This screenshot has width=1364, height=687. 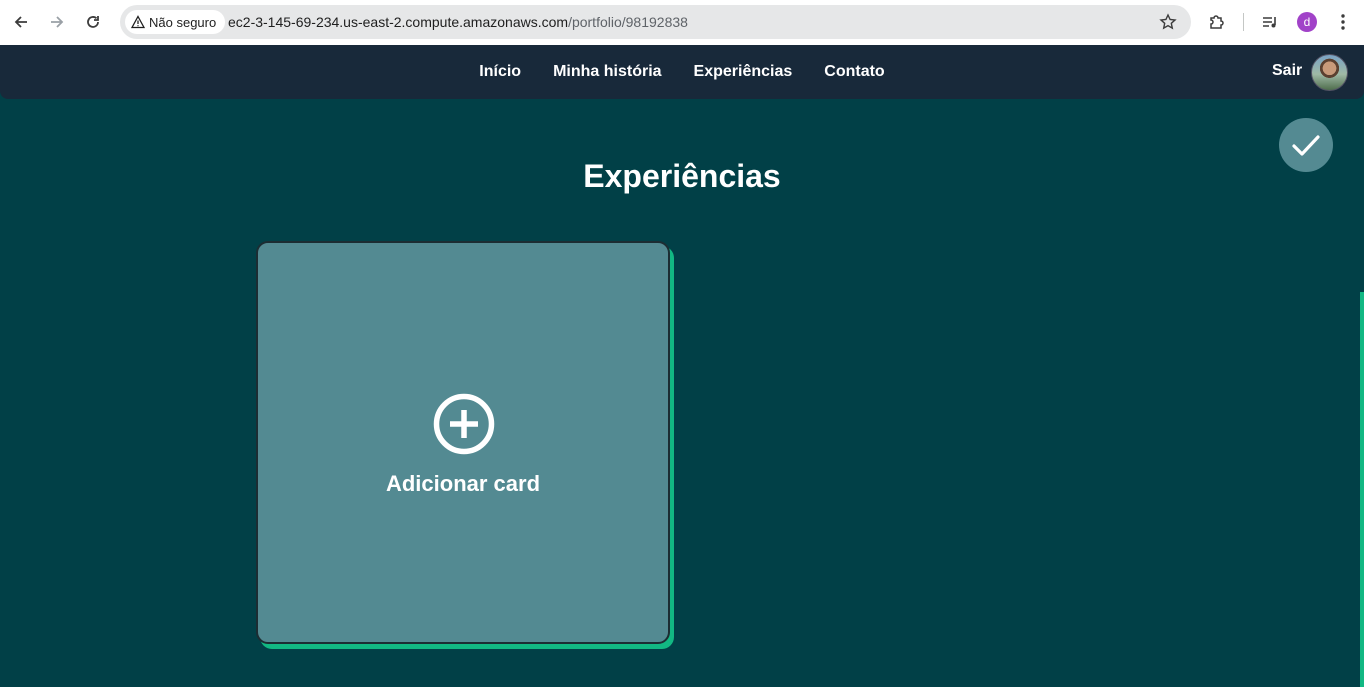 I want to click on arrow-right-icon, so click(x=57, y=22).